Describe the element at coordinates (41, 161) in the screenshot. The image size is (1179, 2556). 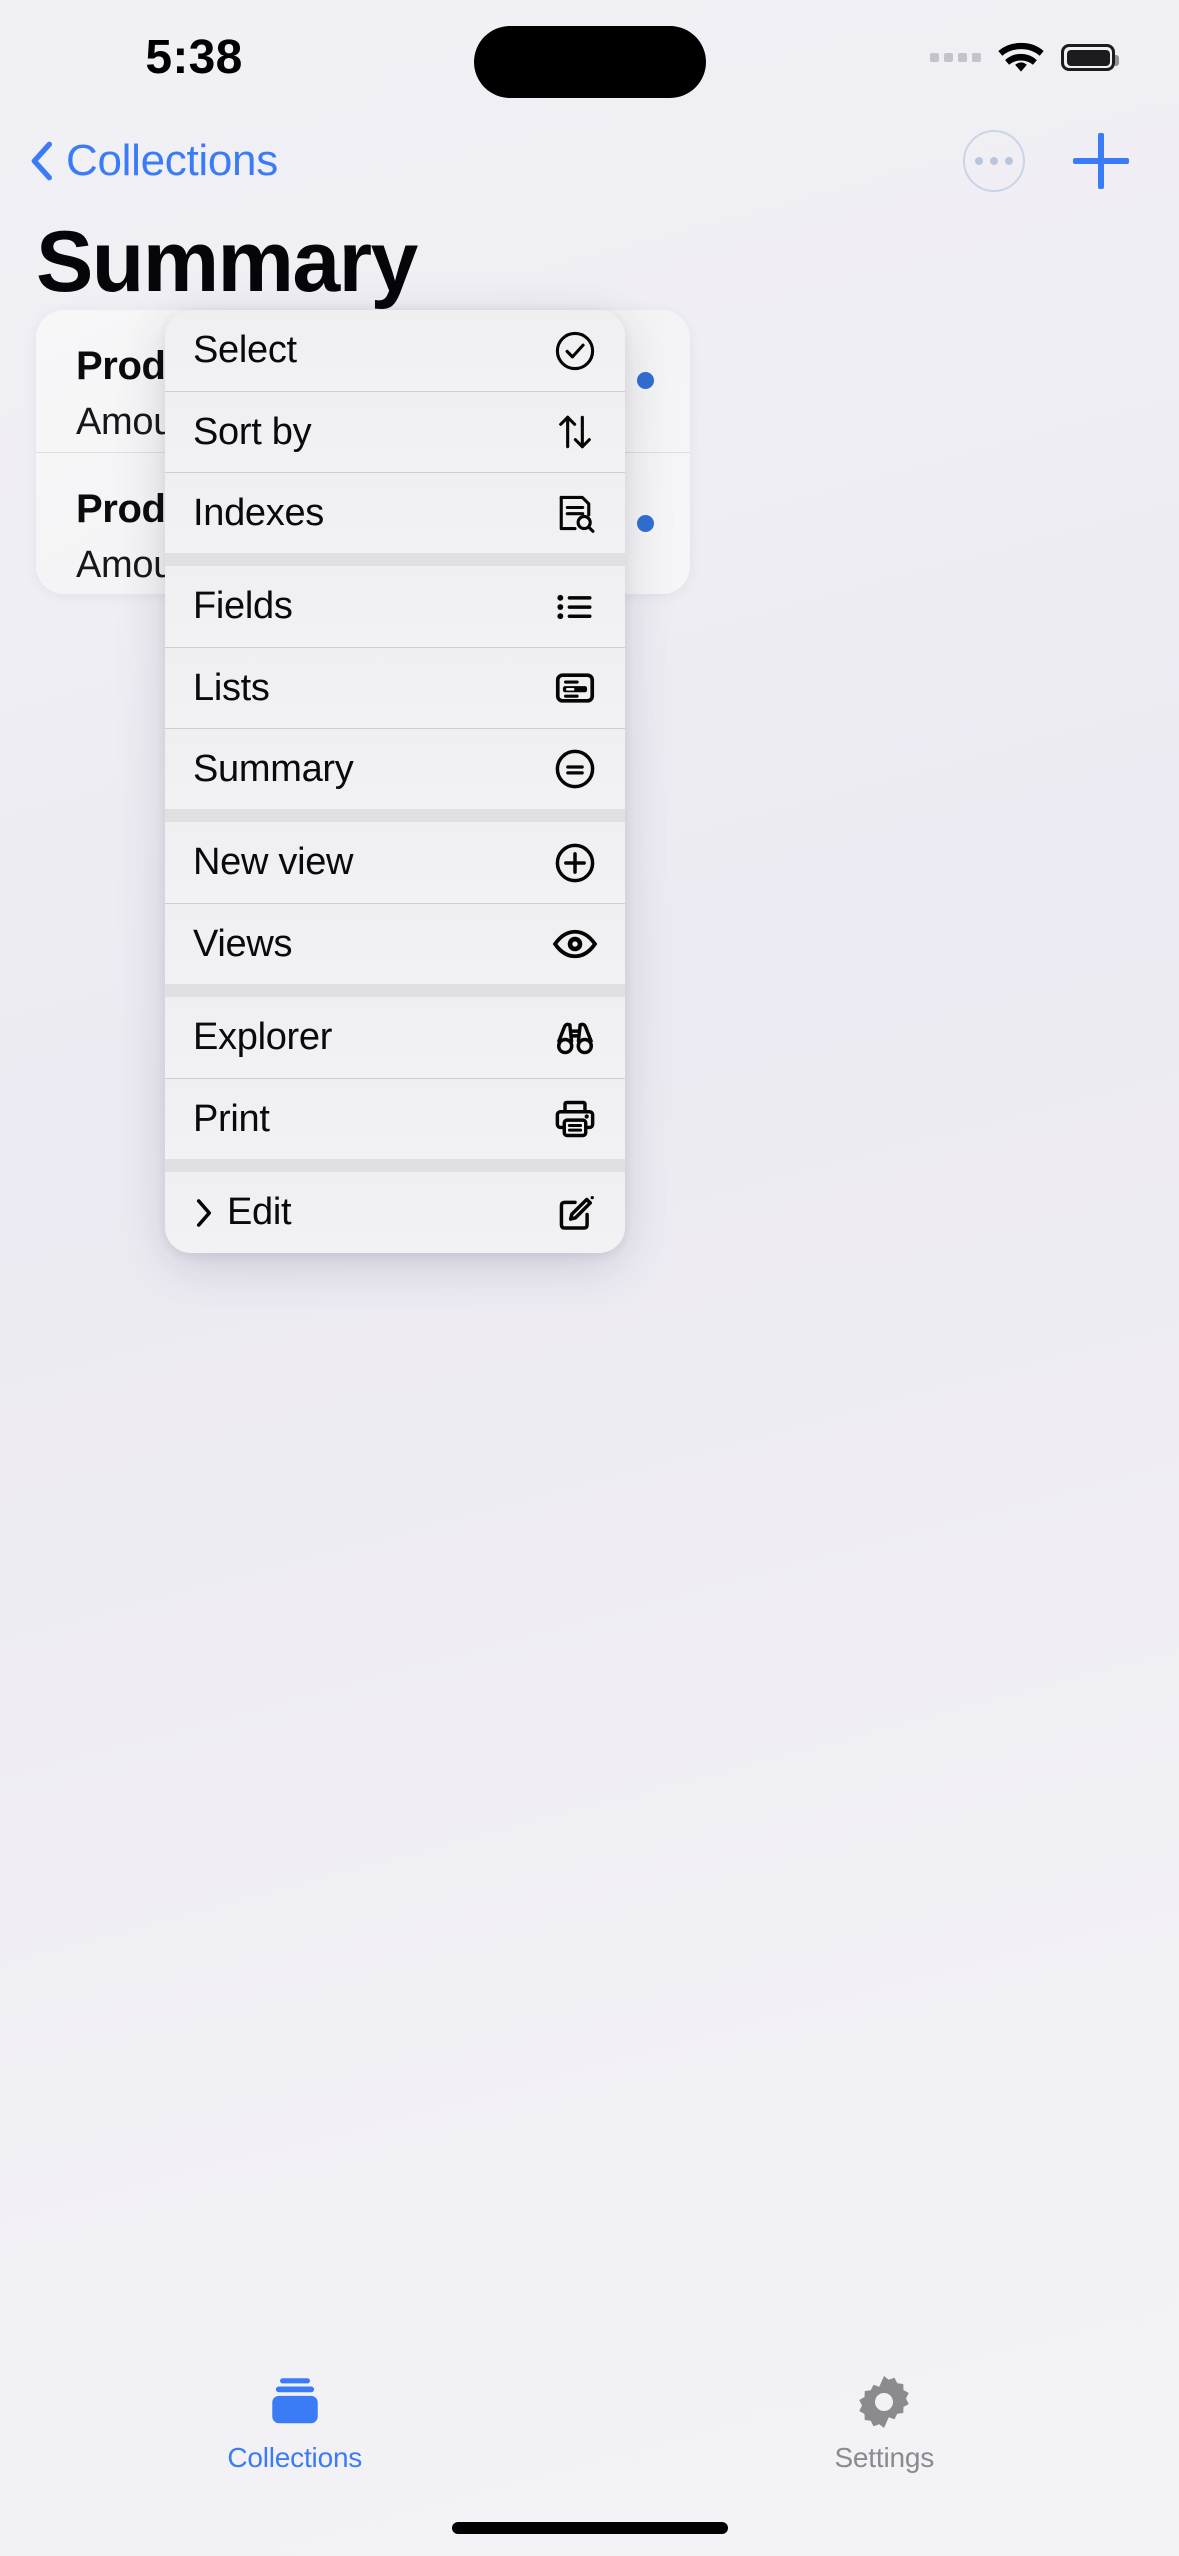
I see `chevron-left-icon` at that location.